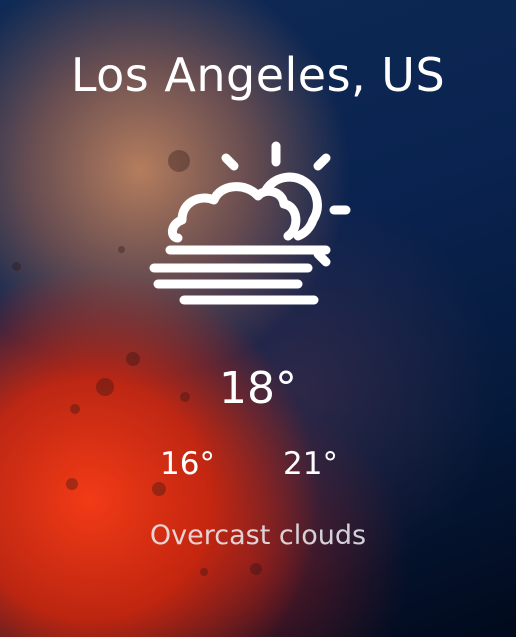 Image resolution: width=516 pixels, height=637 pixels. What do you see at coordinates (258, 535) in the screenshot?
I see `weather-description: Overcast clouds` at bounding box center [258, 535].